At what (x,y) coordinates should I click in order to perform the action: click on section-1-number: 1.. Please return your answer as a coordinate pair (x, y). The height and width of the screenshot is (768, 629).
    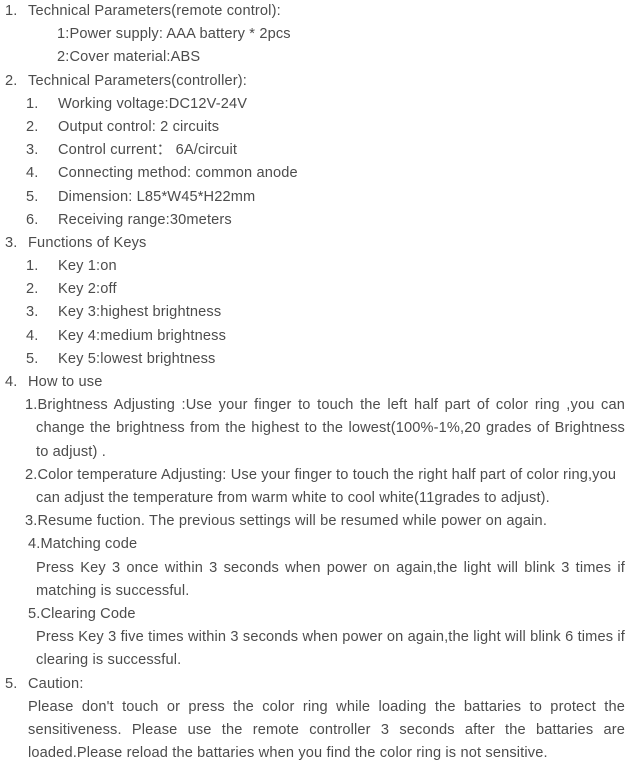
    Looking at the image, I should click on (11, 11).